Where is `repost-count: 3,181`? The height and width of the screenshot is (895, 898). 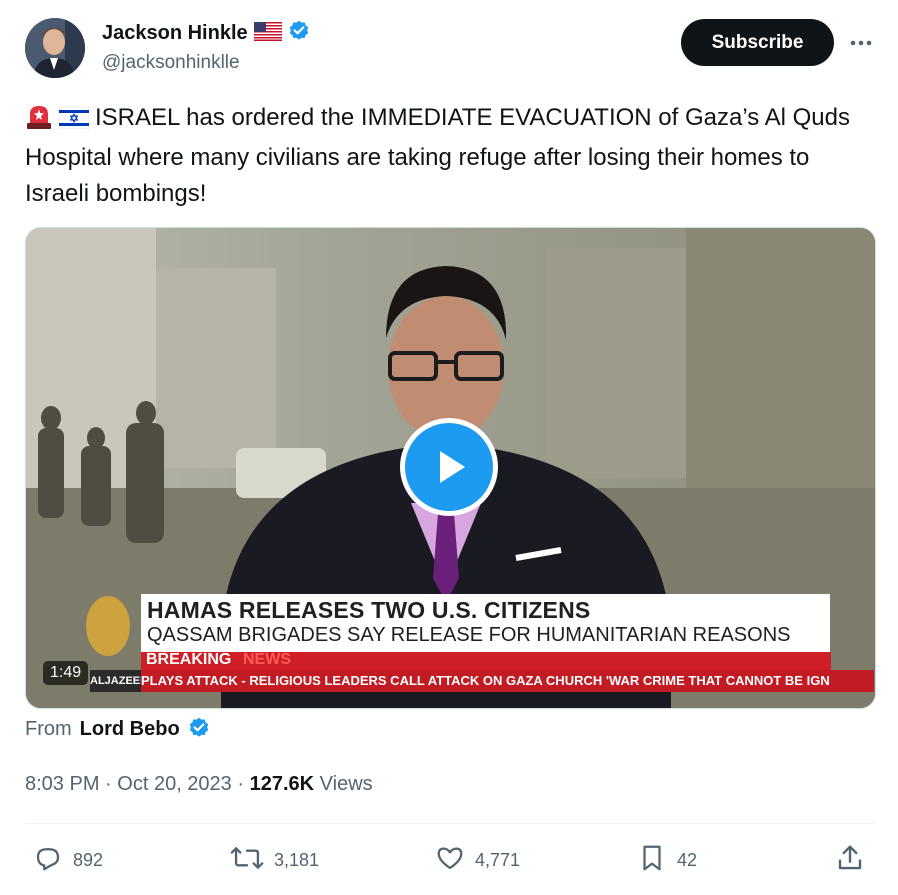 repost-count: 3,181 is located at coordinates (297, 859).